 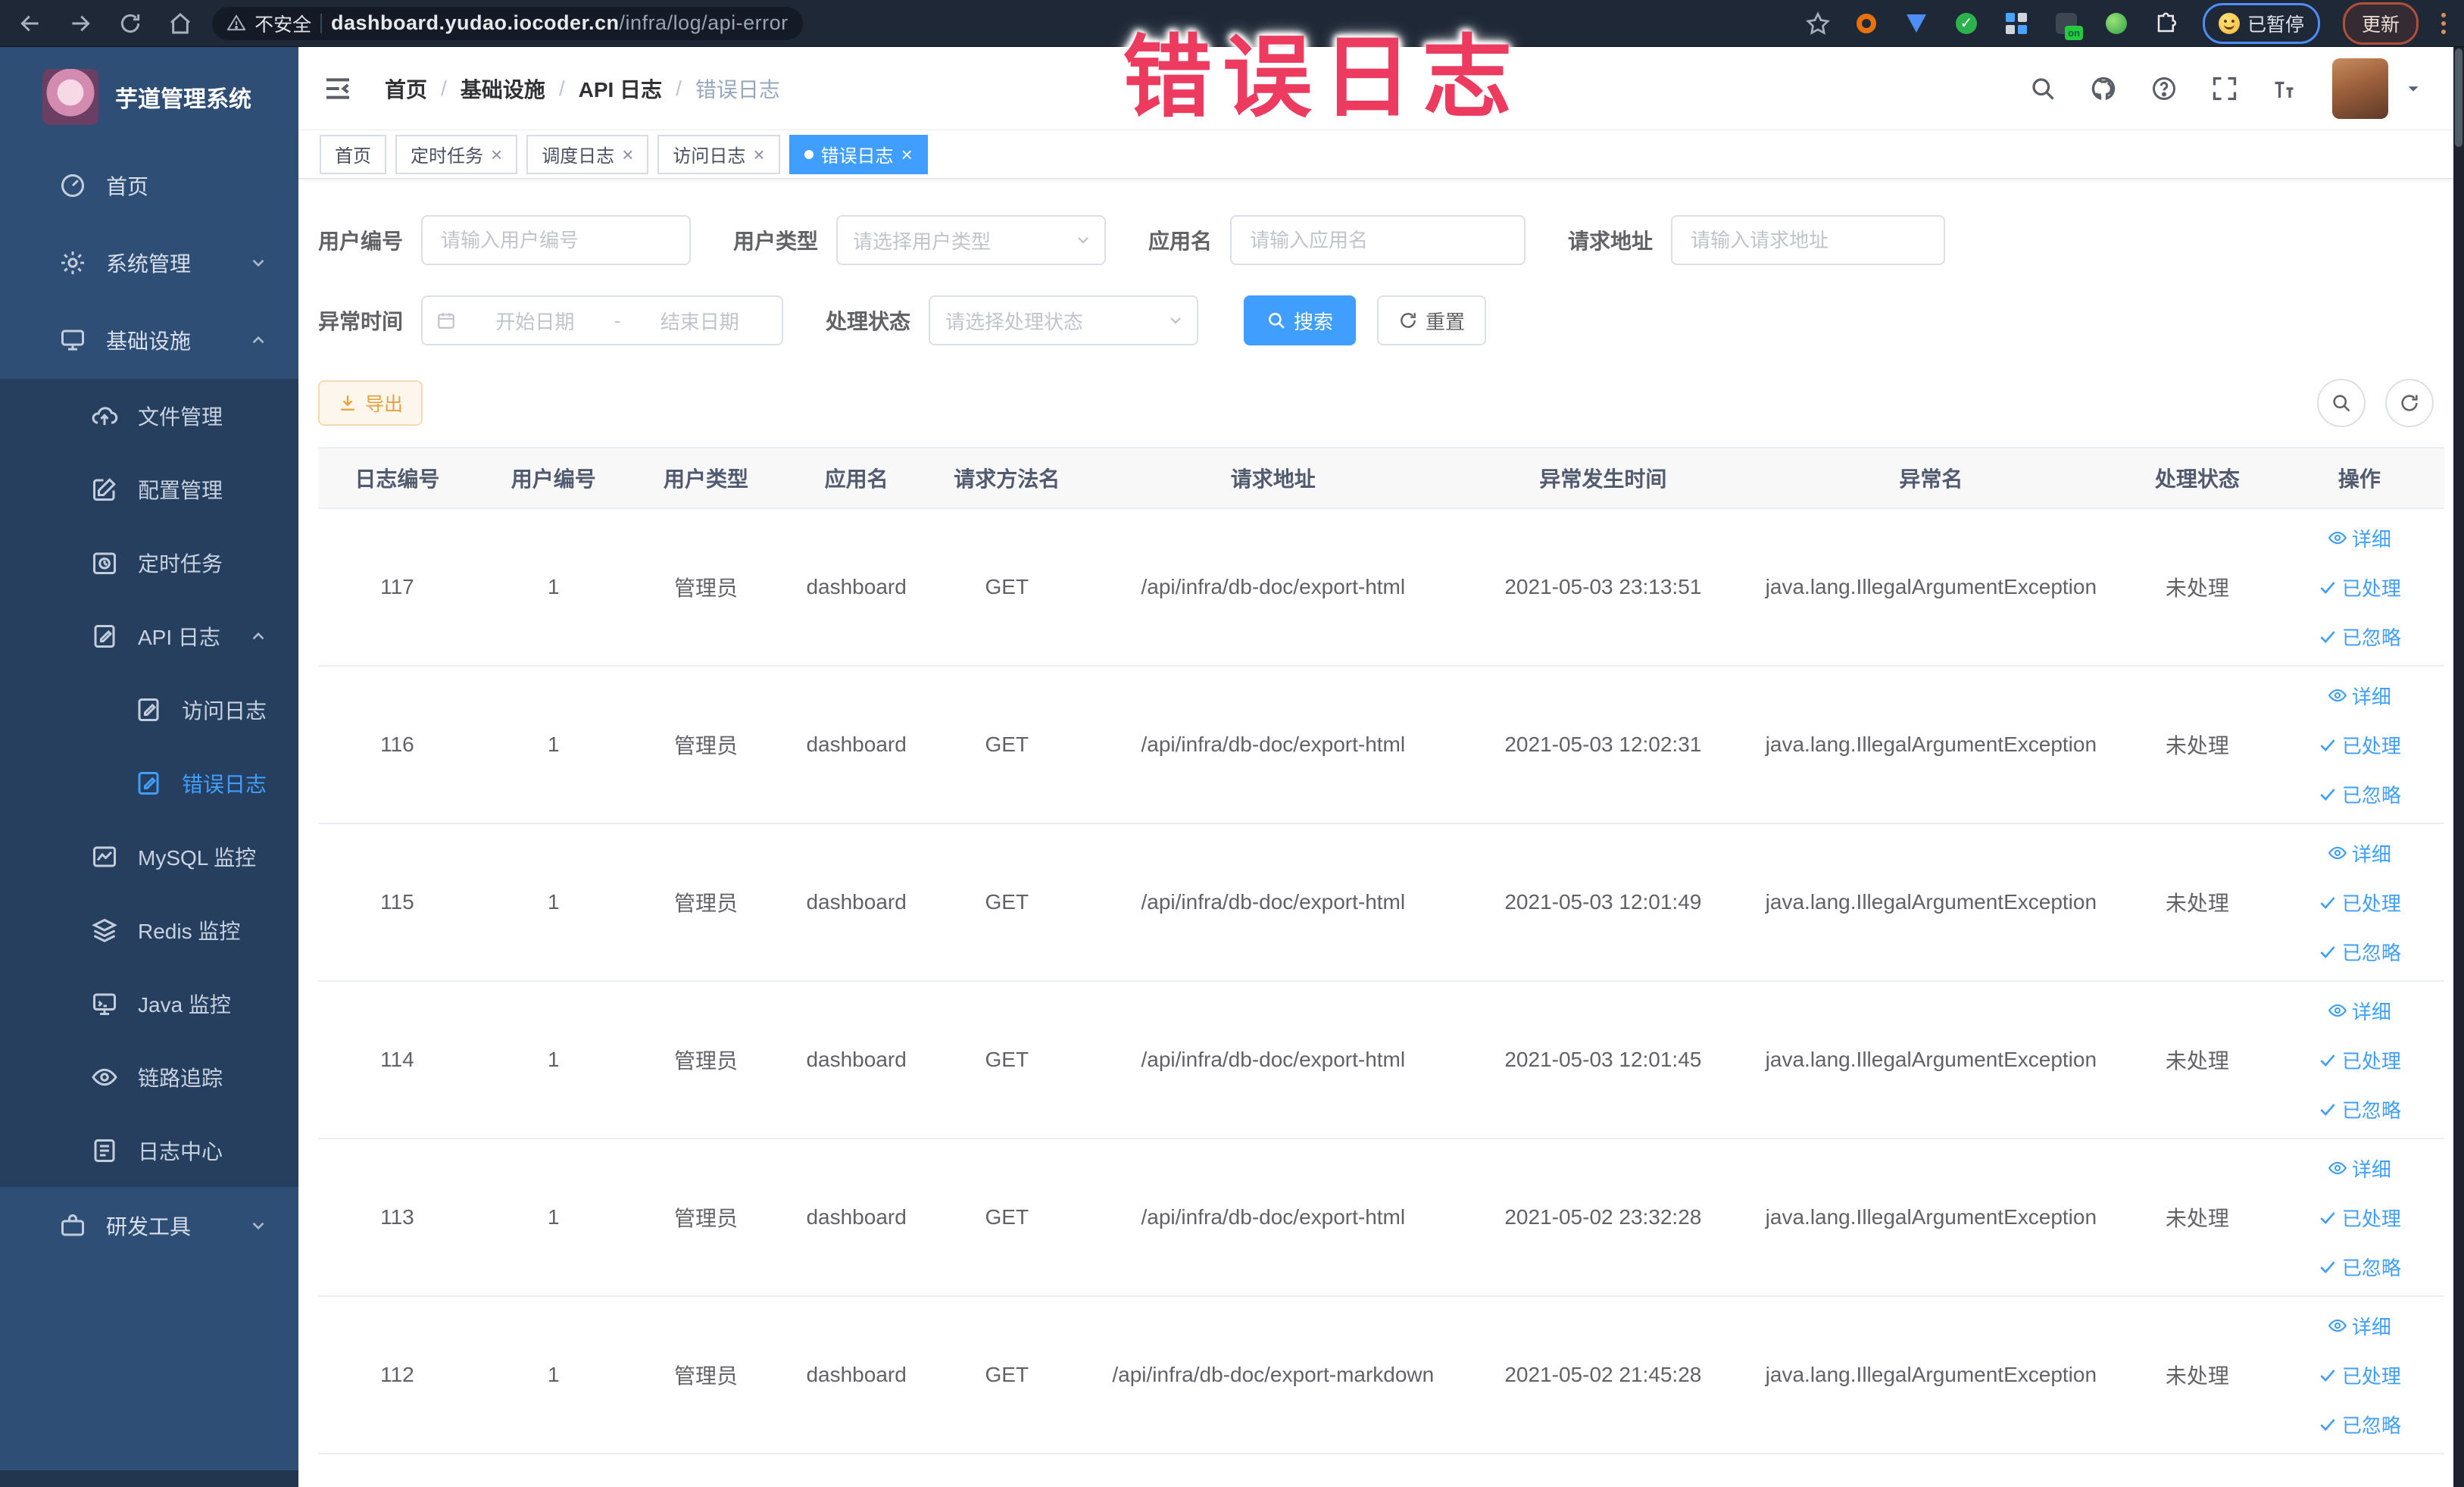 What do you see at coordinates (1966, 23) in the screenshot?
I see `extension-check-icon: ✓` at bounding box center [1966, 23].